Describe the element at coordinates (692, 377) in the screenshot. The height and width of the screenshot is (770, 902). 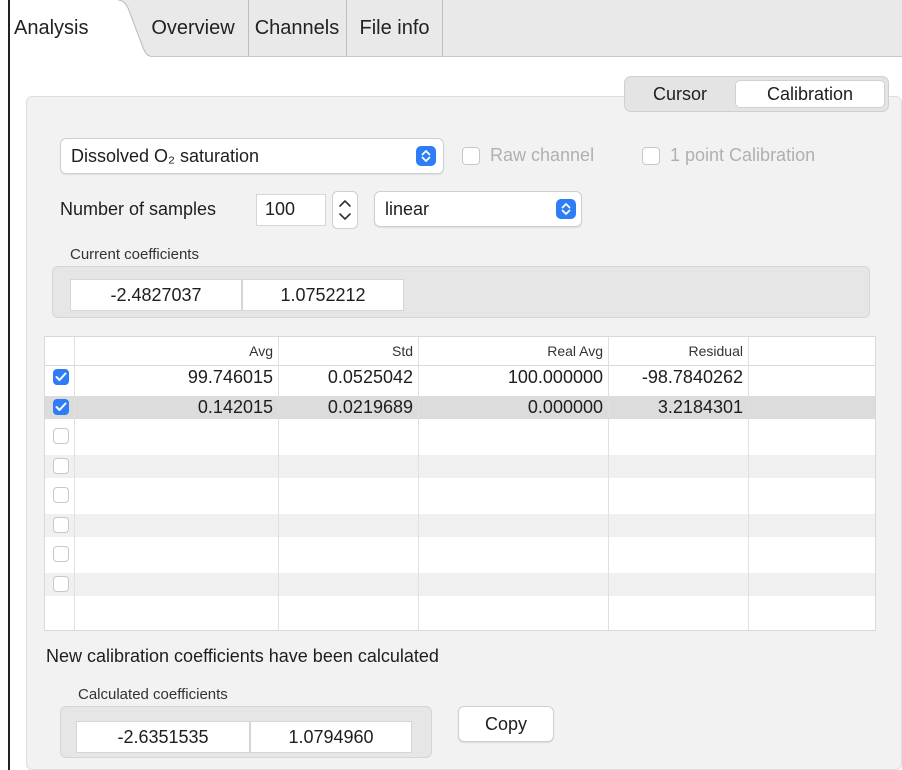
I see `table-cell-residual: -98.7840262` at that location.